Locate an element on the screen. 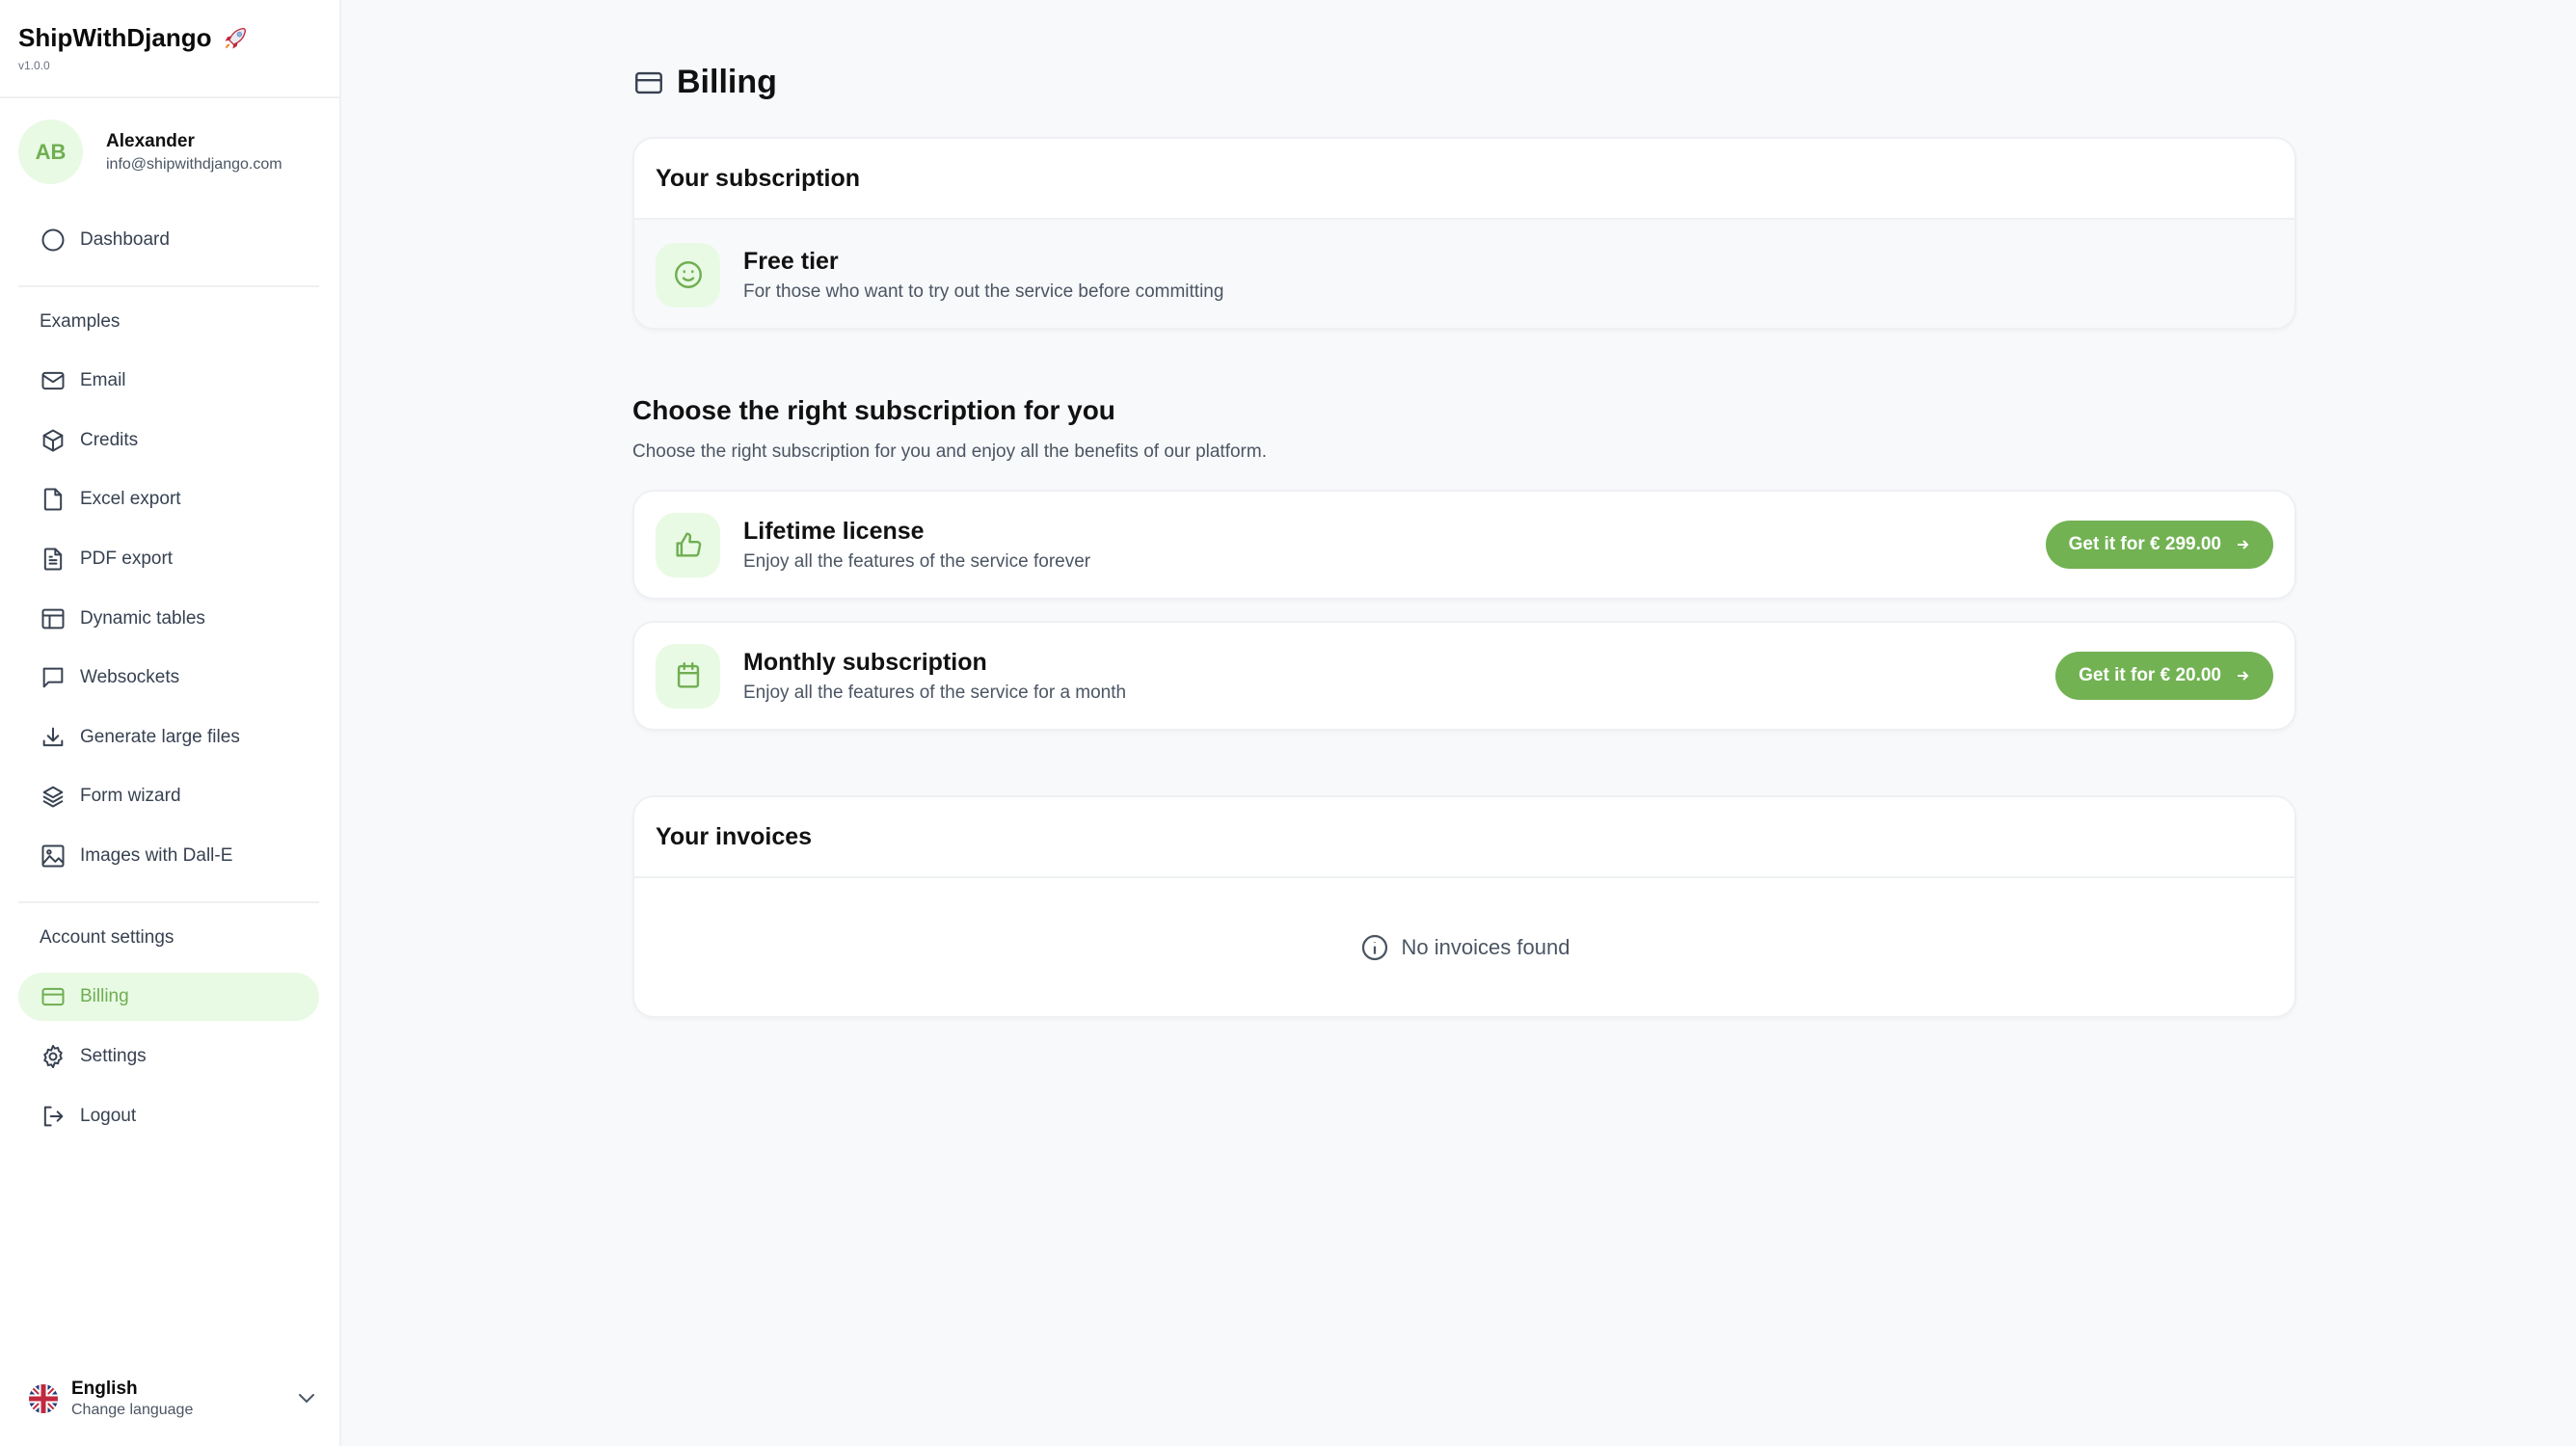  sidebar-item-email: Email is located at coordinates (168, 381).